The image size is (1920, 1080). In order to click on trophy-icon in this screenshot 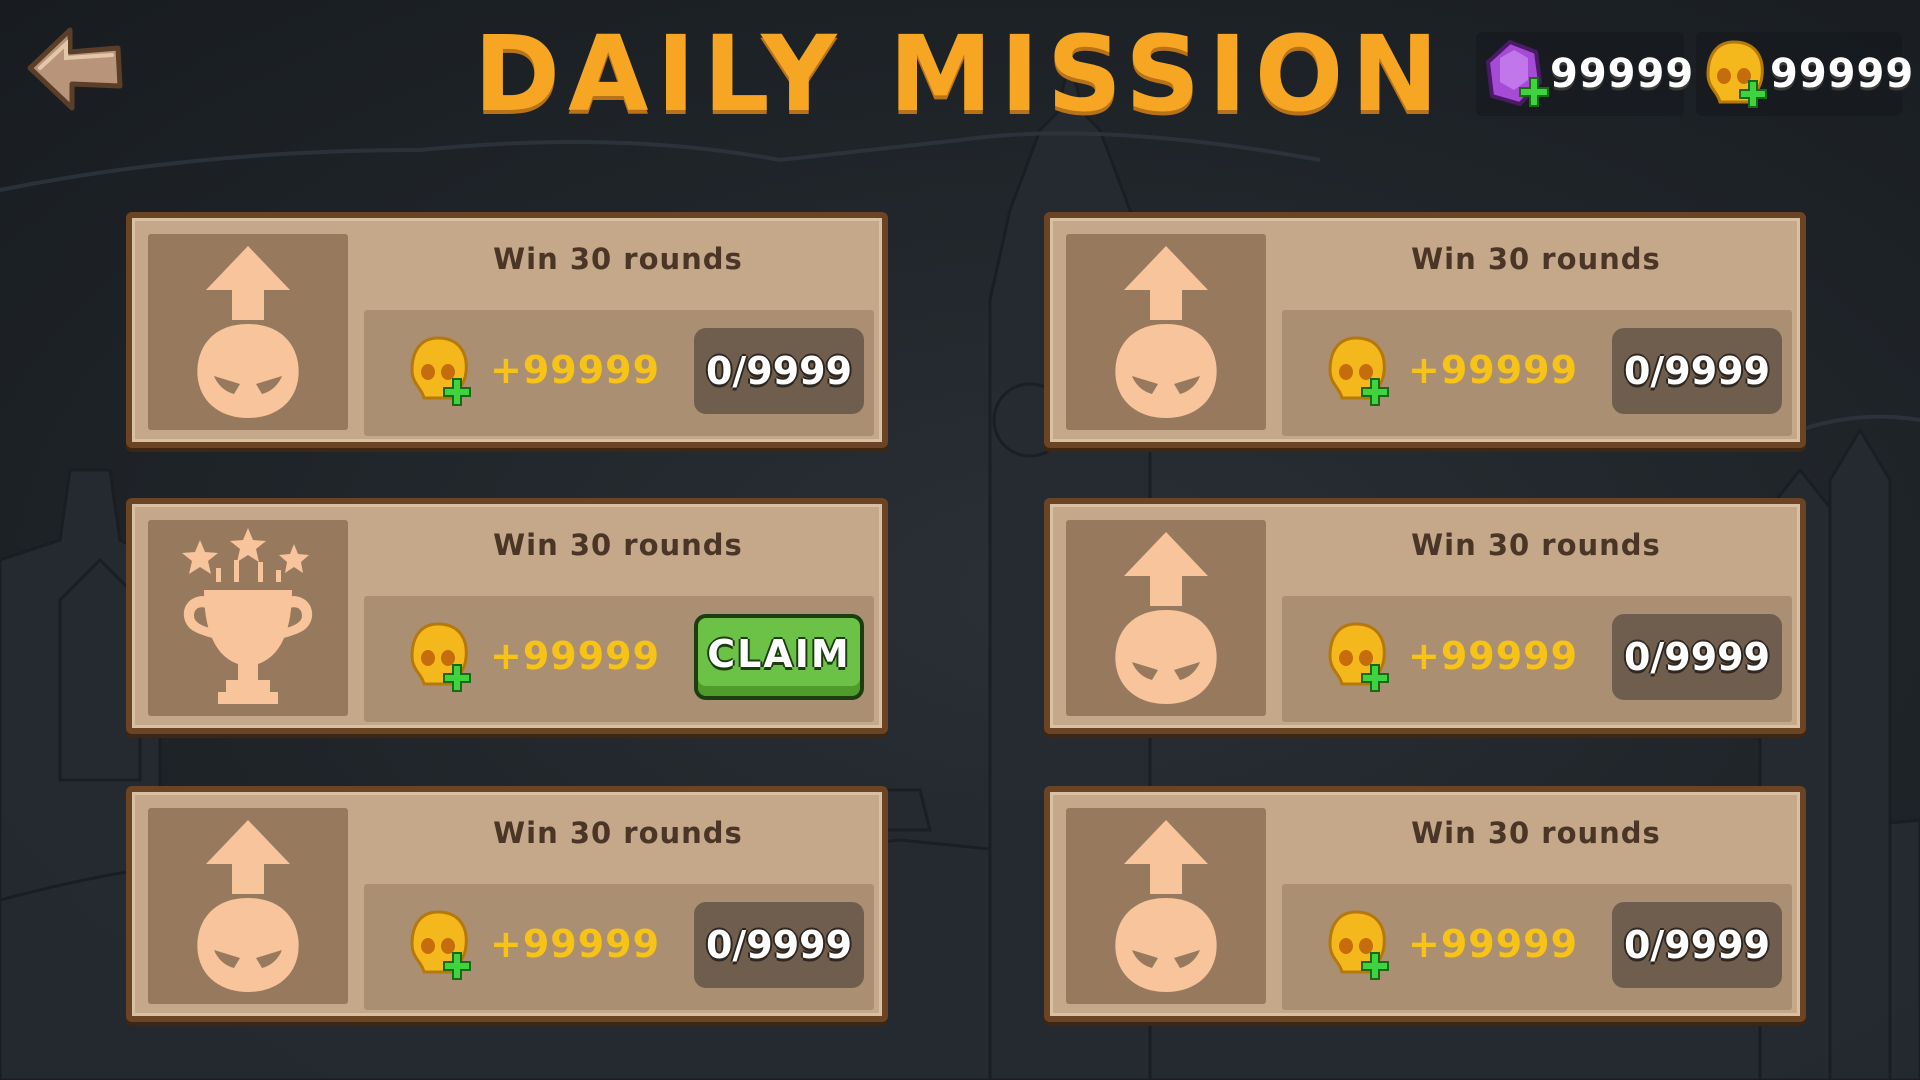, I will do `click(248, 618)`.